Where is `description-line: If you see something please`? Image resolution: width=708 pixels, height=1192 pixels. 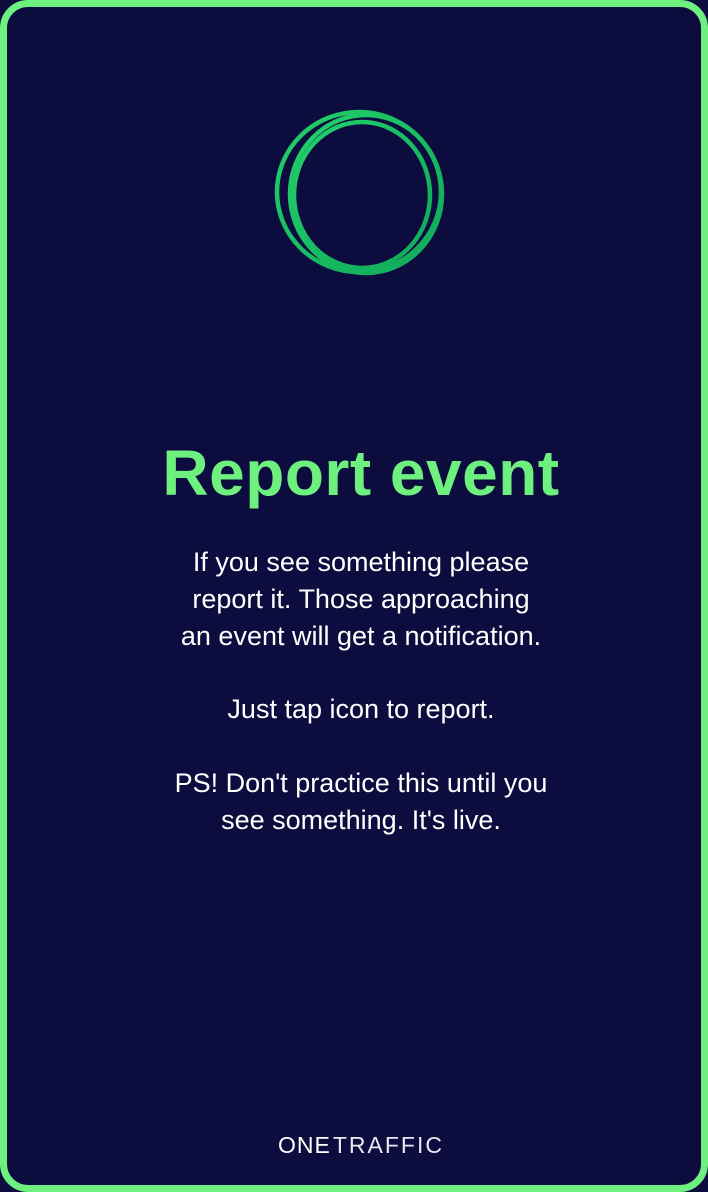
description-line: If you see something please is located at coordinates (361, 562).